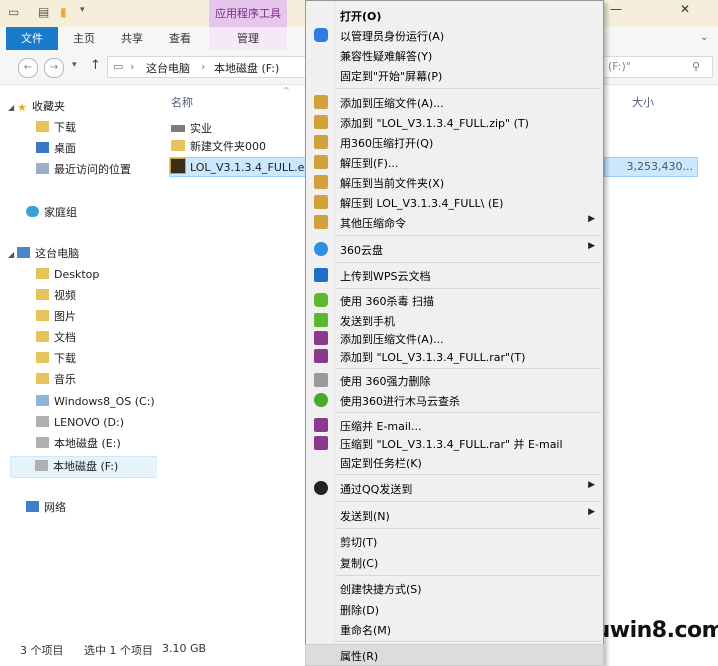 This screenshot has width=718, height=666. I want to click on menu-item-add-zip: 添加到 "LOL_V3.1.3.4_FULL.zip" (T), so click(454, 122).